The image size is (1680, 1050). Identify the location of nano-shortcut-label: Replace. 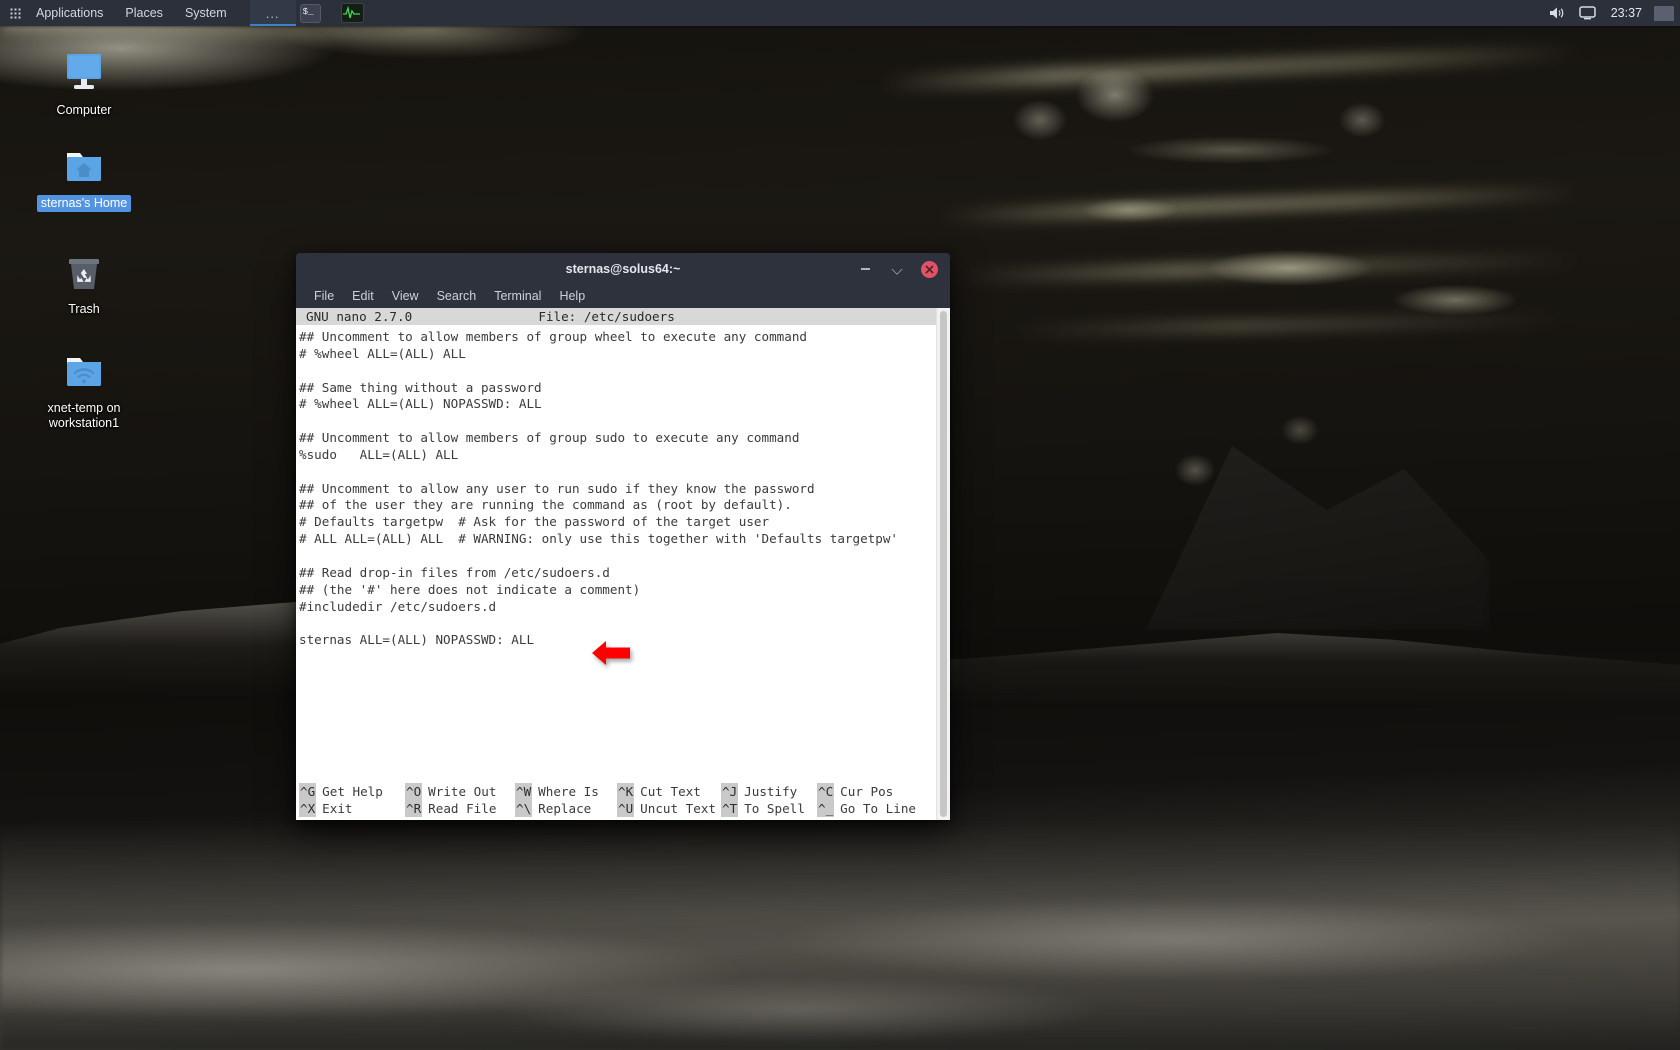
(565, 808).